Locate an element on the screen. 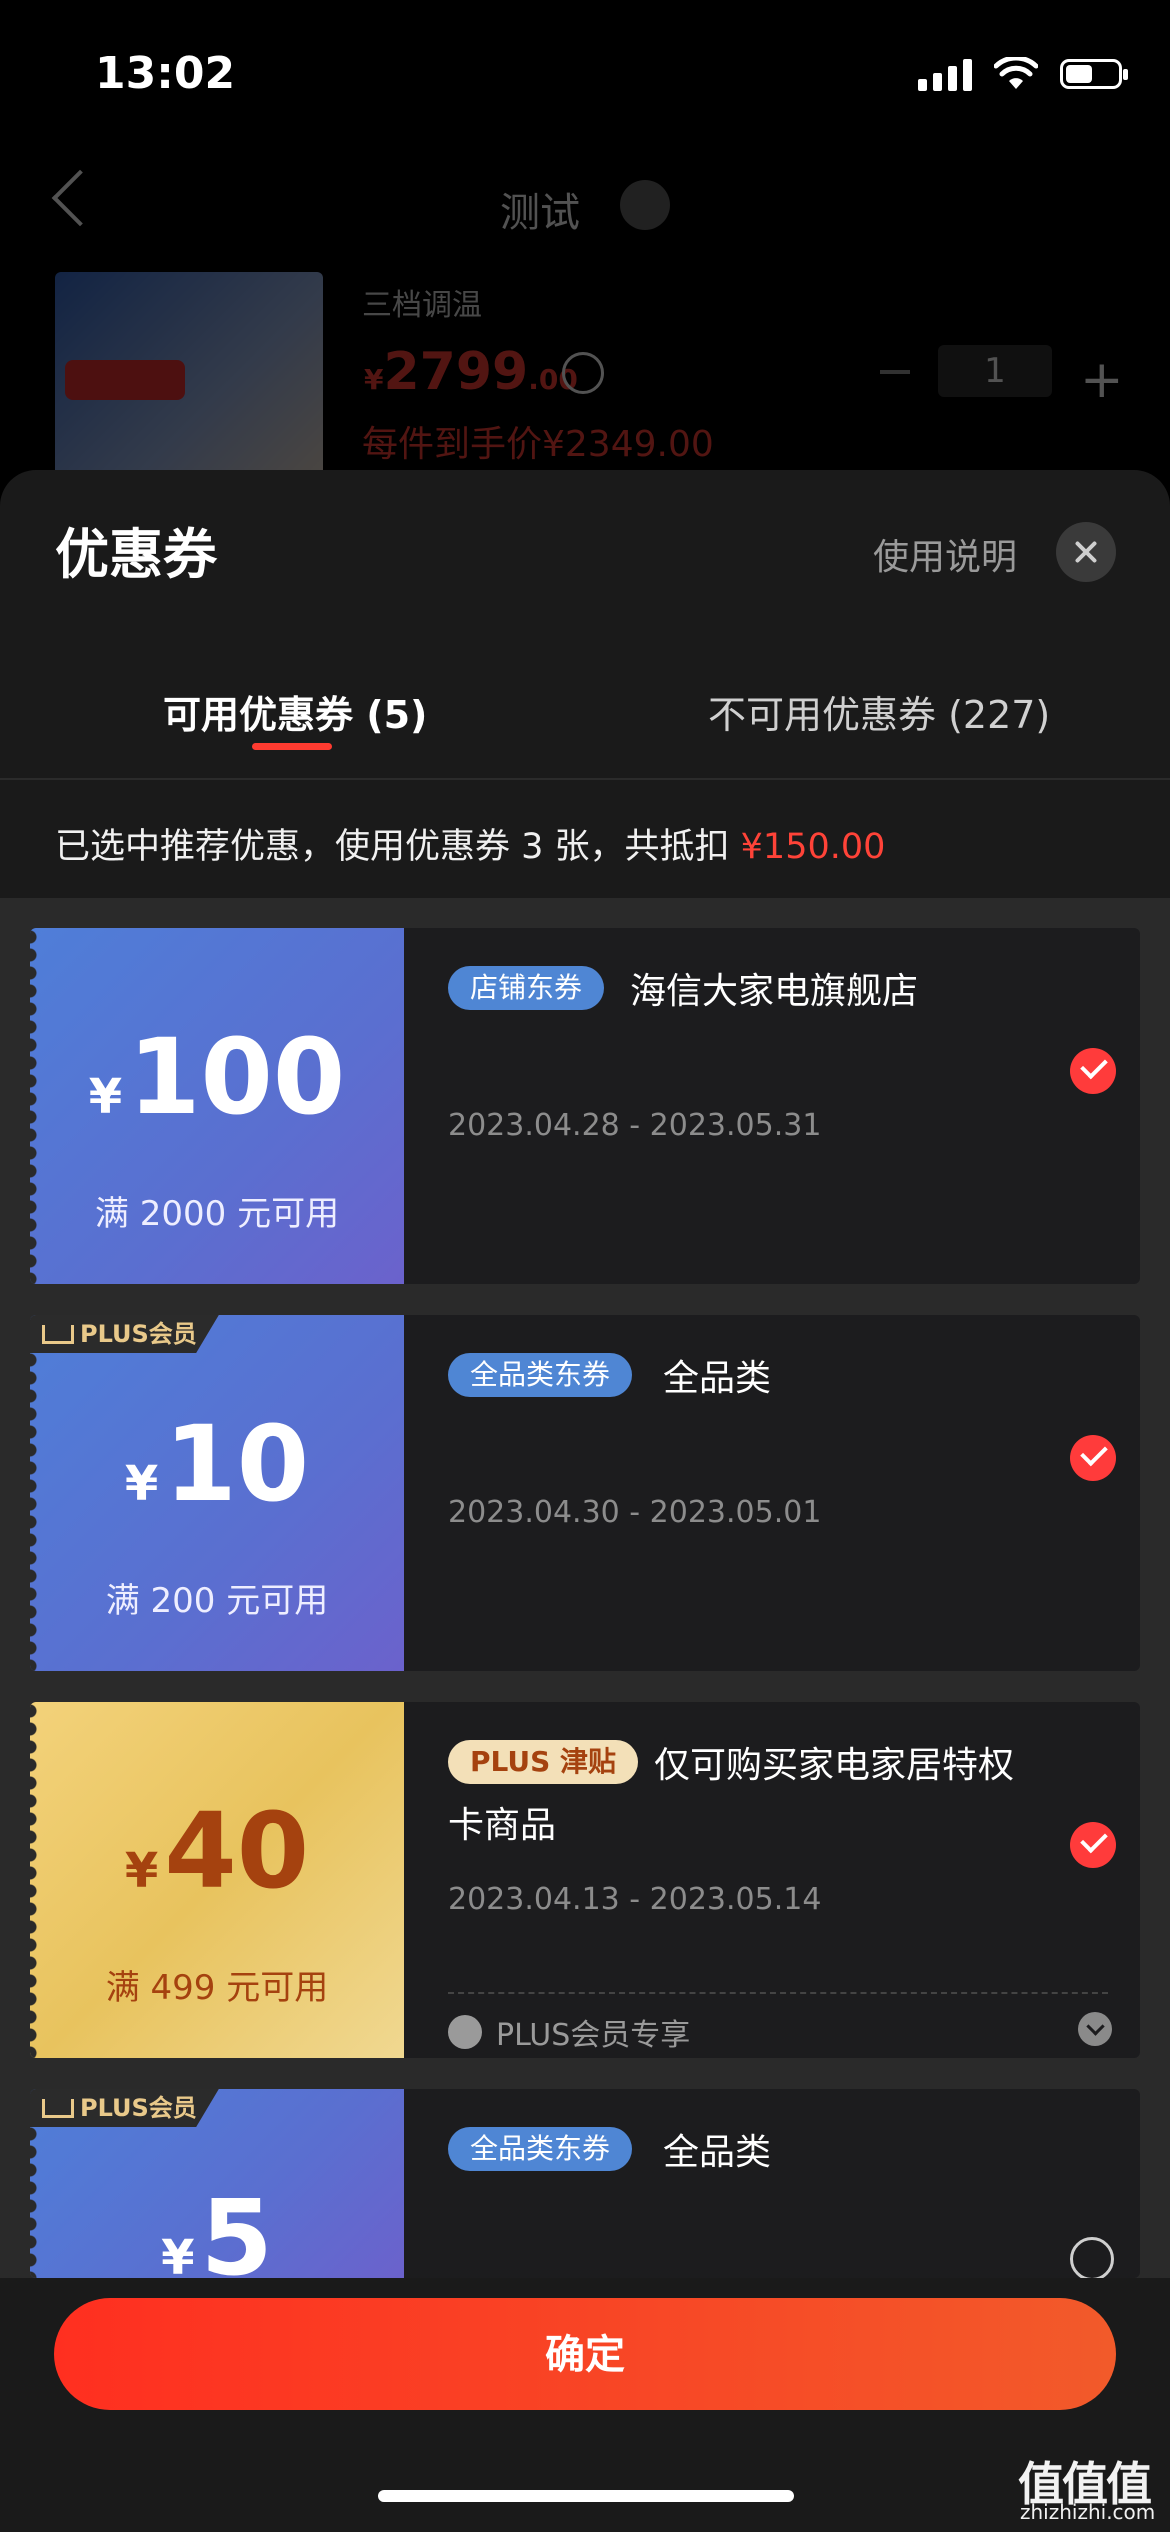  dashed-divider is located at coordinates (778, 1993).